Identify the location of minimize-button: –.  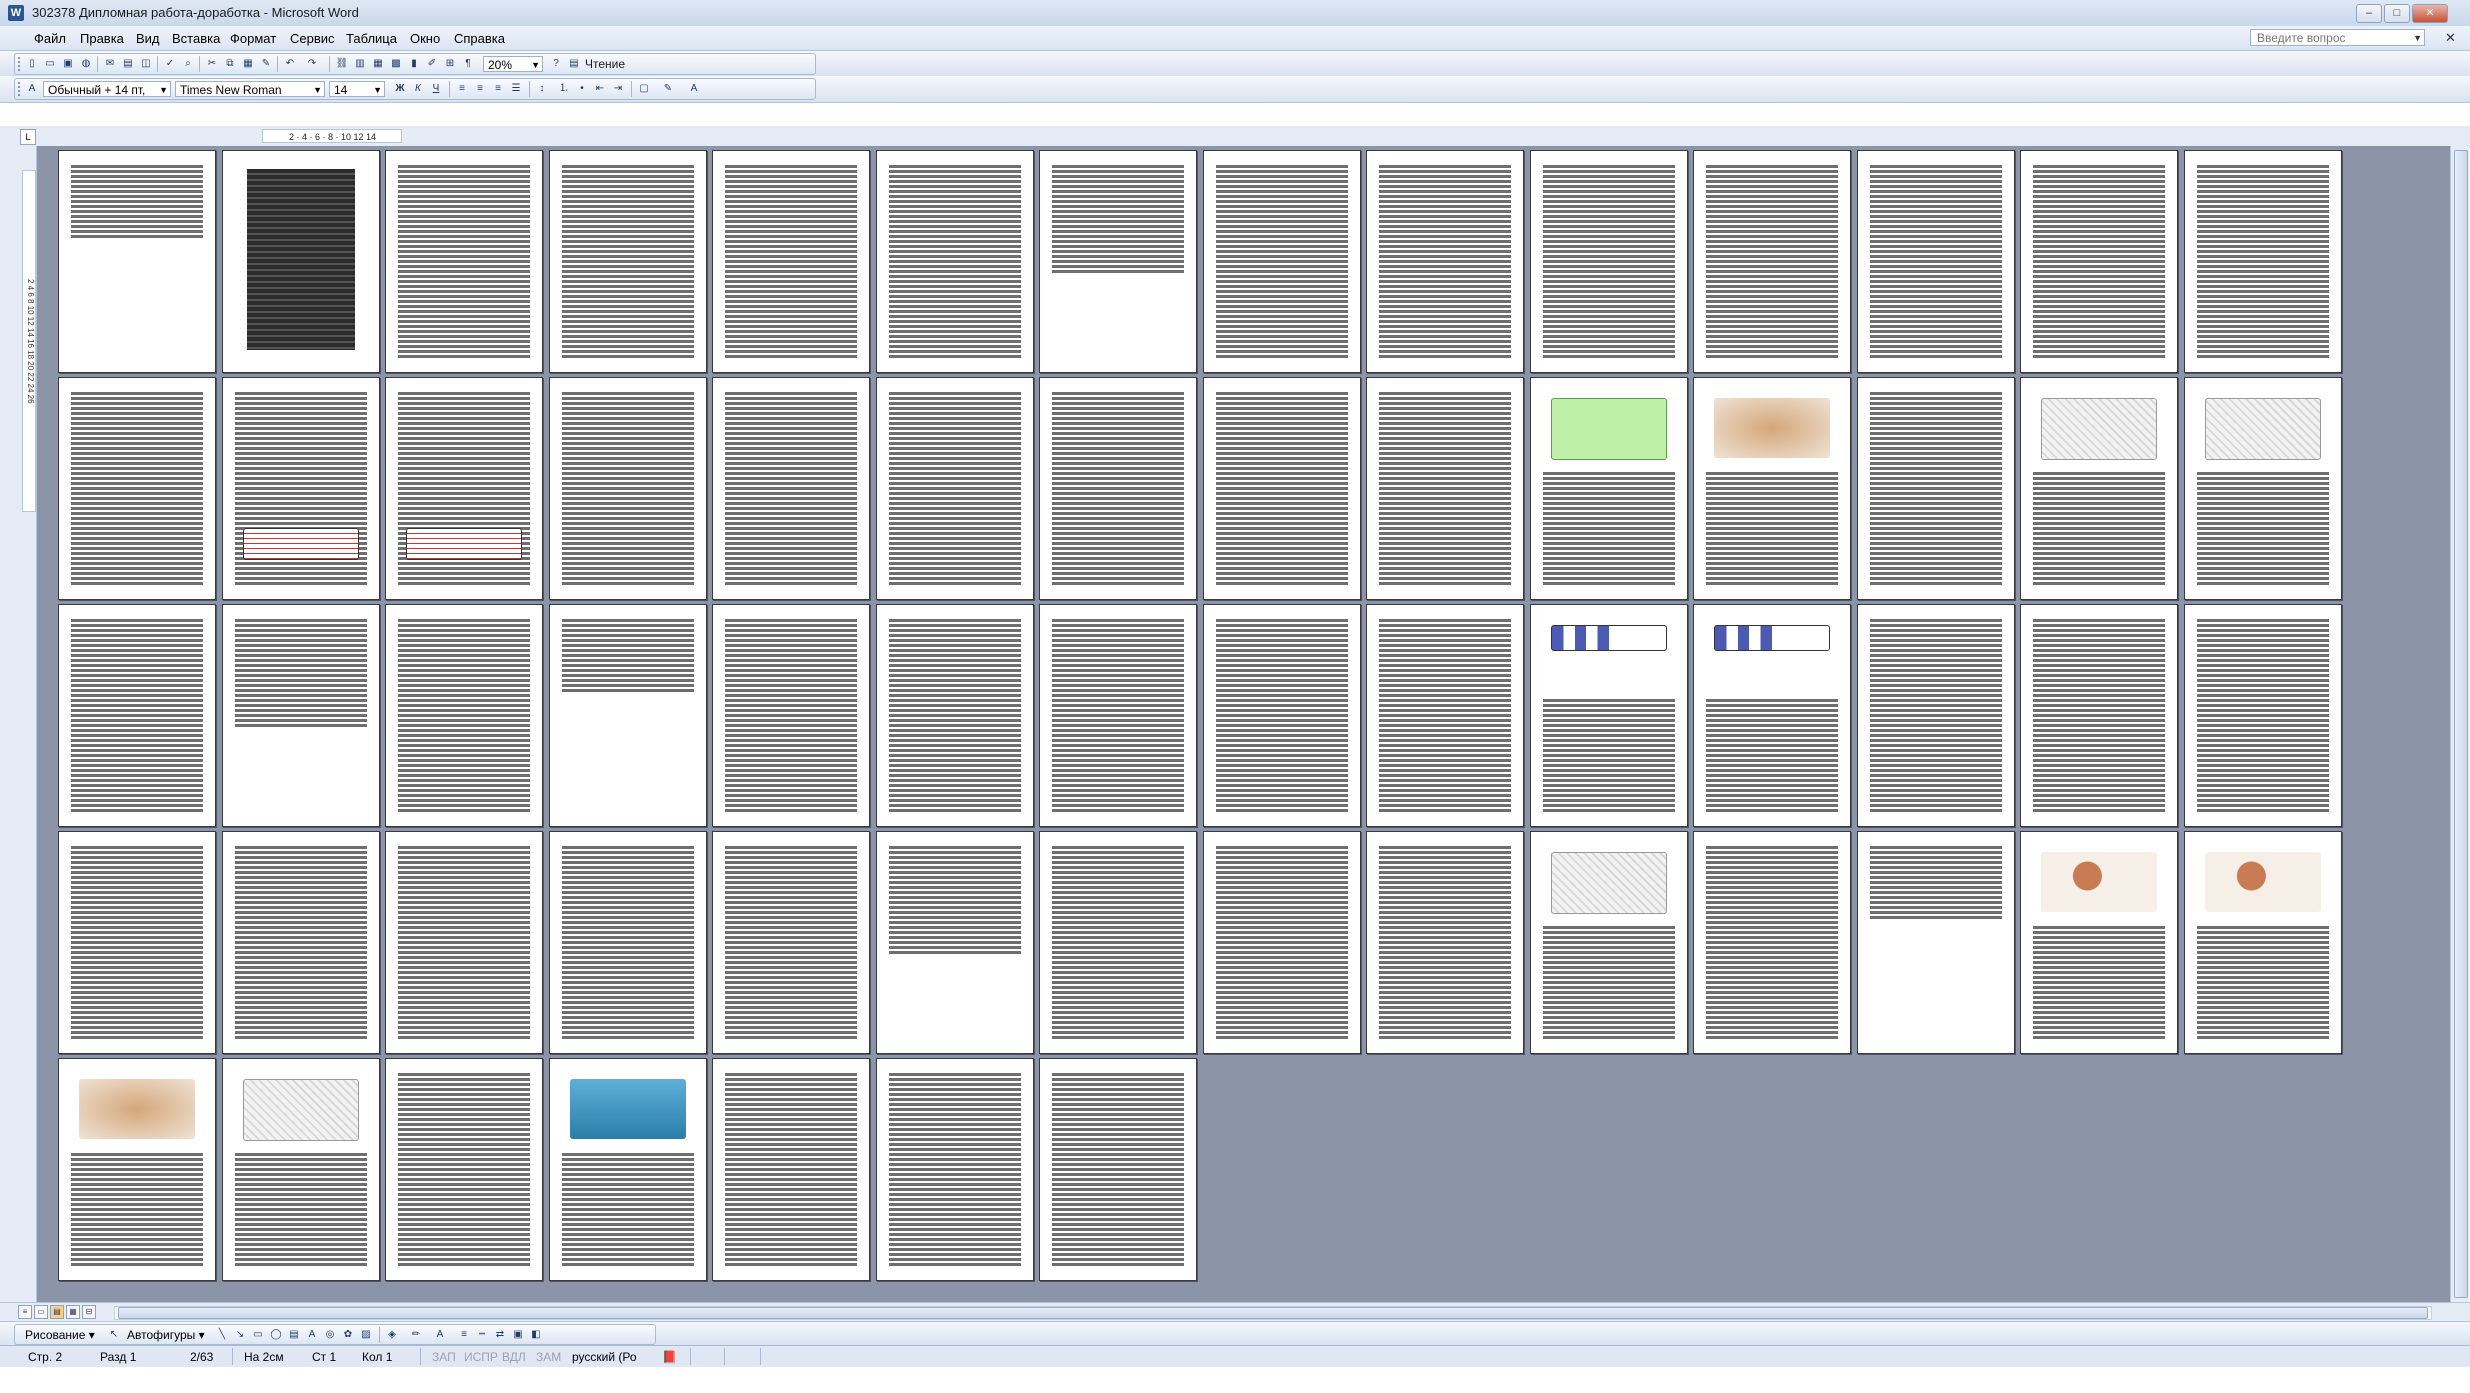
(2369, 13).